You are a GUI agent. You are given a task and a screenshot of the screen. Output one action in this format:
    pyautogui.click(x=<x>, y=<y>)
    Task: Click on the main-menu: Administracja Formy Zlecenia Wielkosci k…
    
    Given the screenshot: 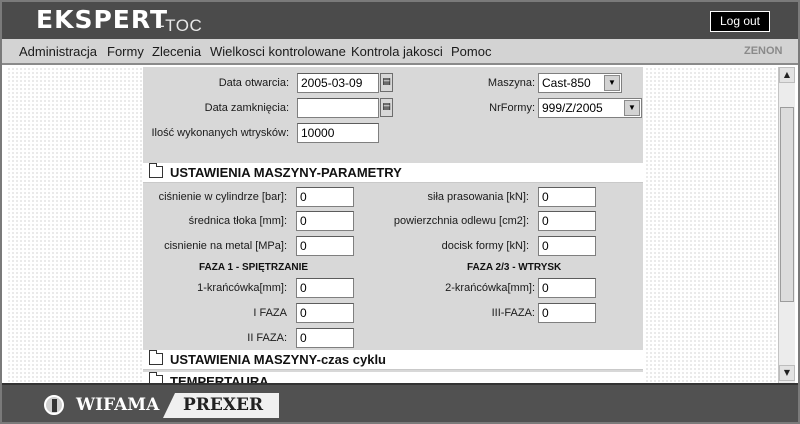 What is the action you would take?
    pyautogui.click(x=400, y=52)
    